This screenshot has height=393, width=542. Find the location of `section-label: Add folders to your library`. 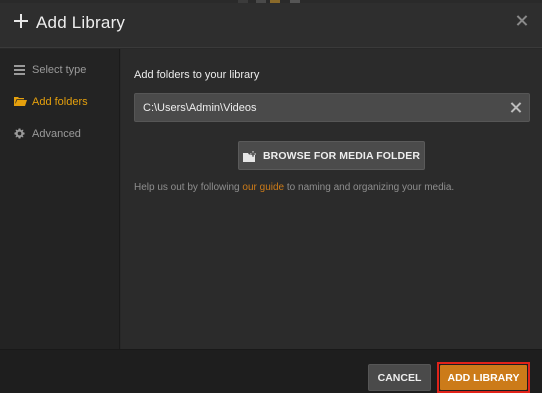

section-label: Add folders to your library is located at coordinates (197, 75).